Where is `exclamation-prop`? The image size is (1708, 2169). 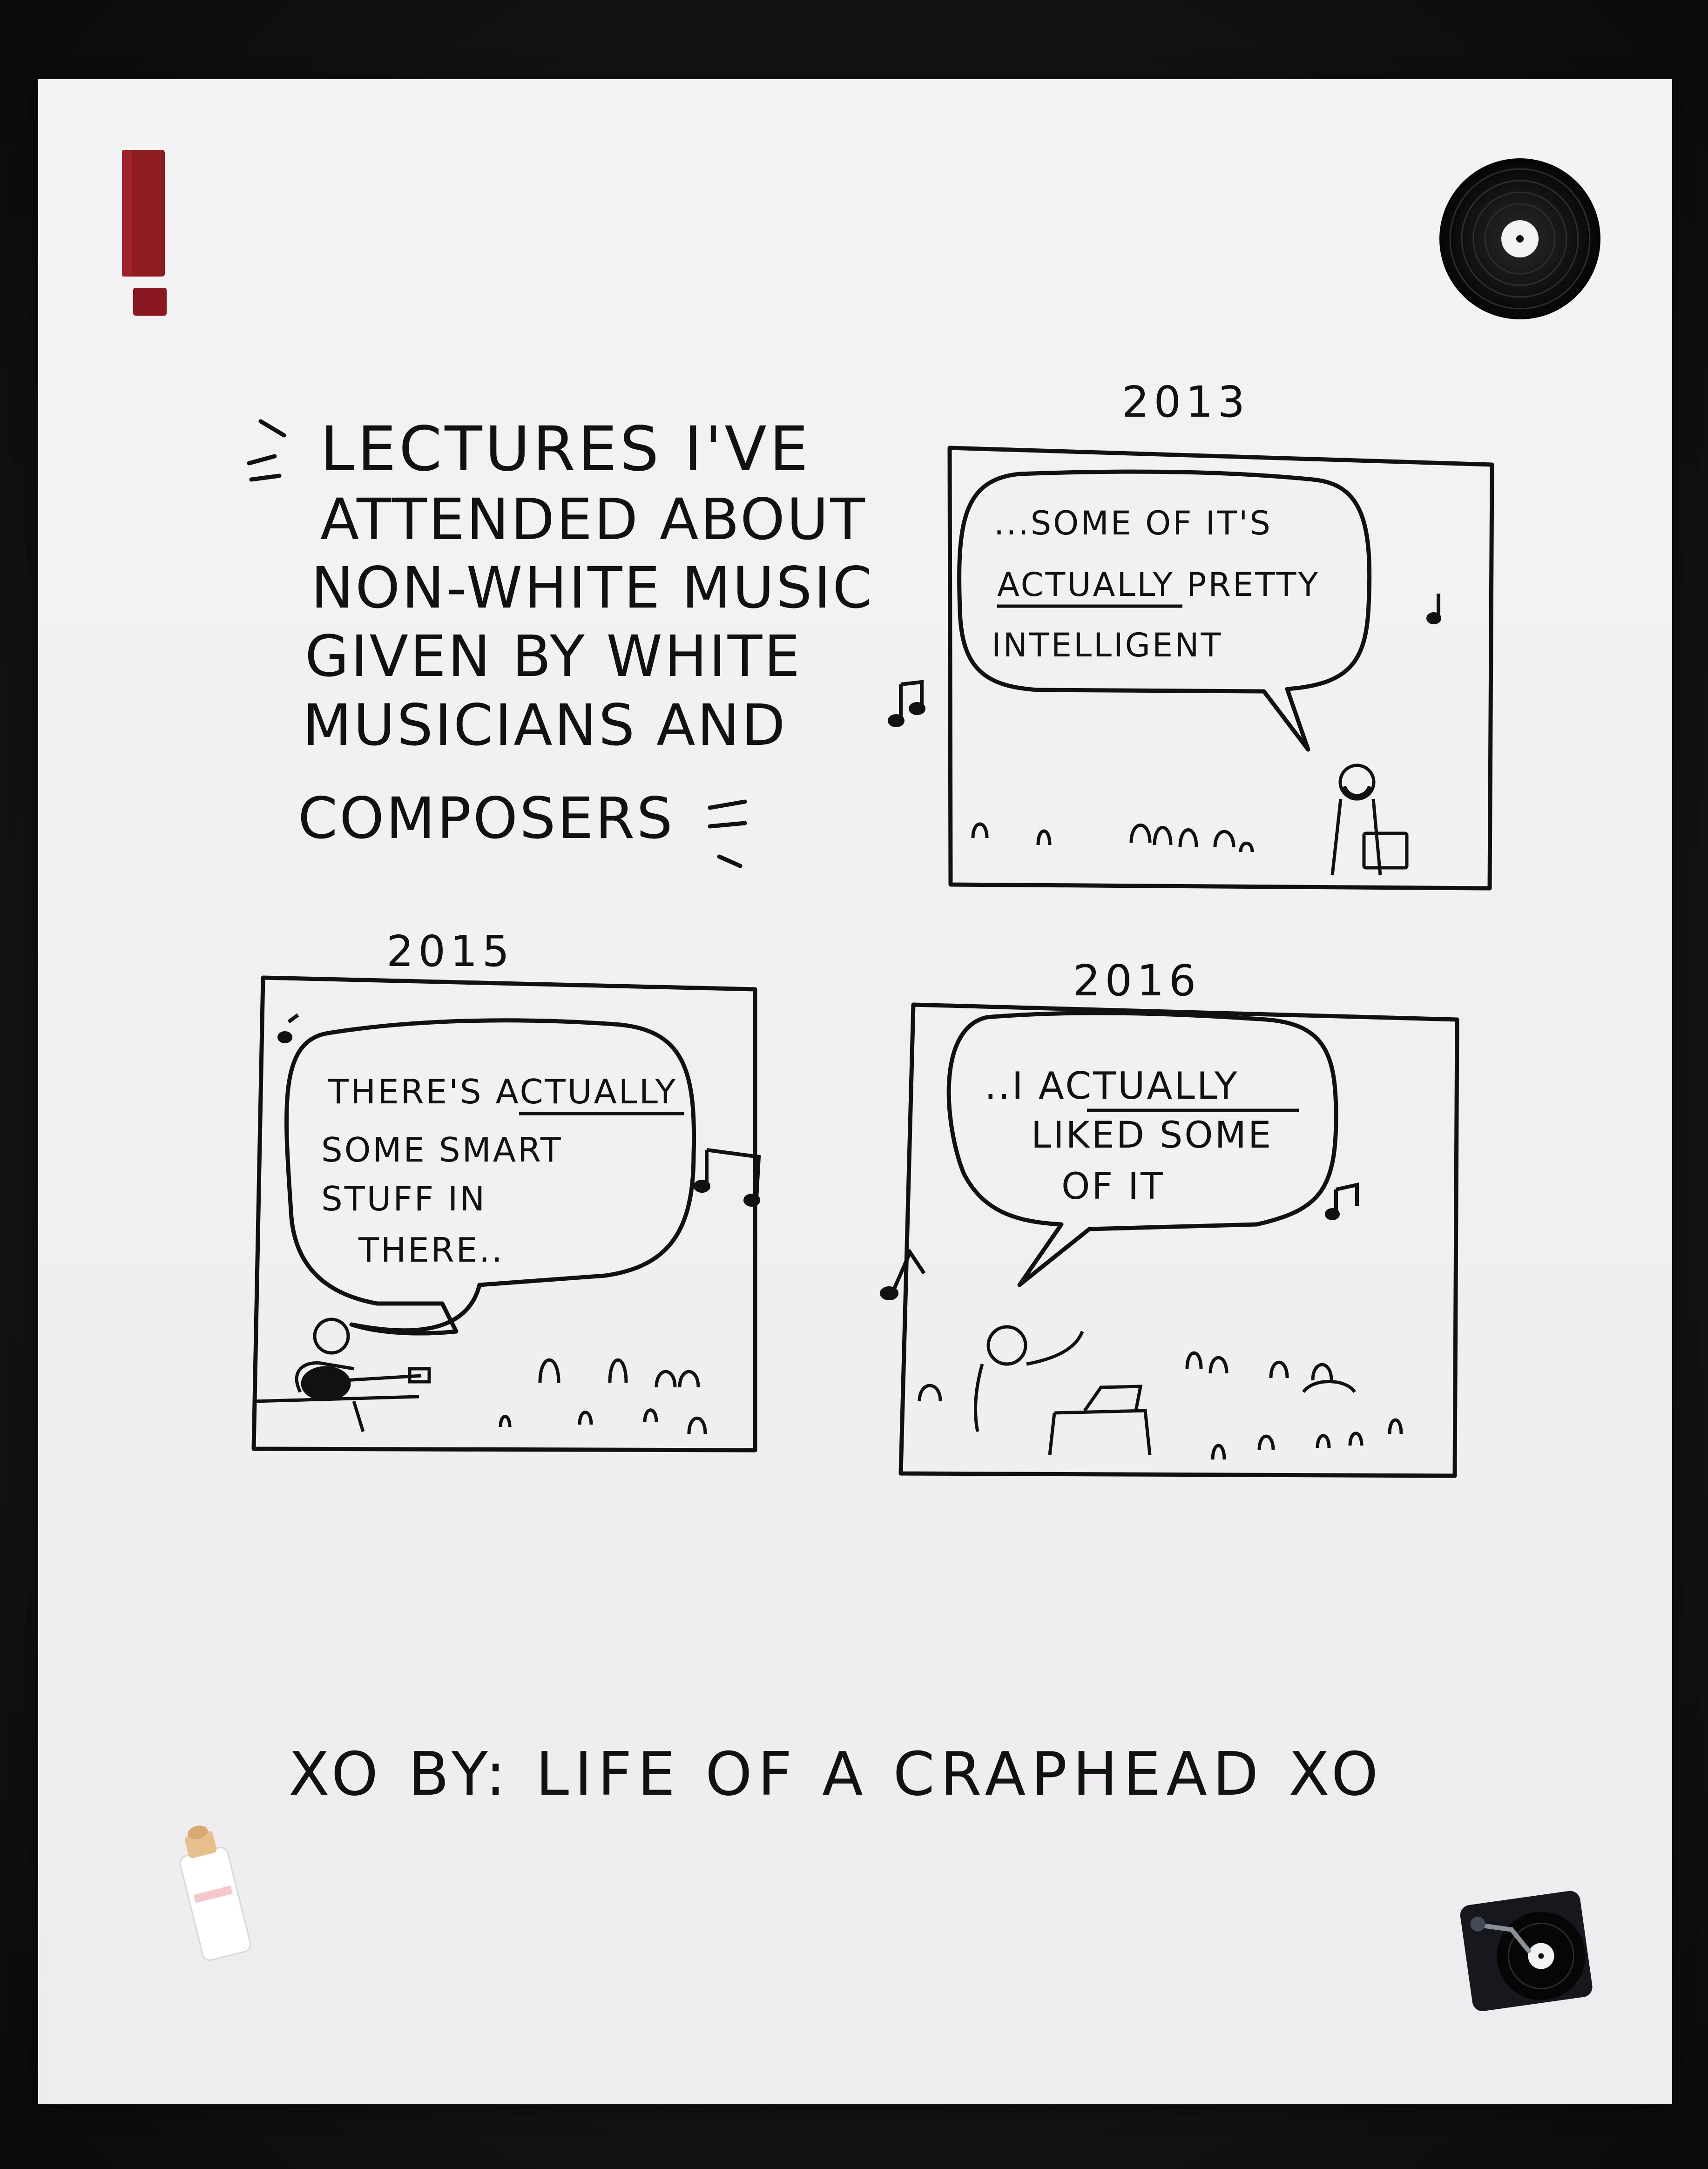
exclamation-prop is located at coordinates (144, 233).